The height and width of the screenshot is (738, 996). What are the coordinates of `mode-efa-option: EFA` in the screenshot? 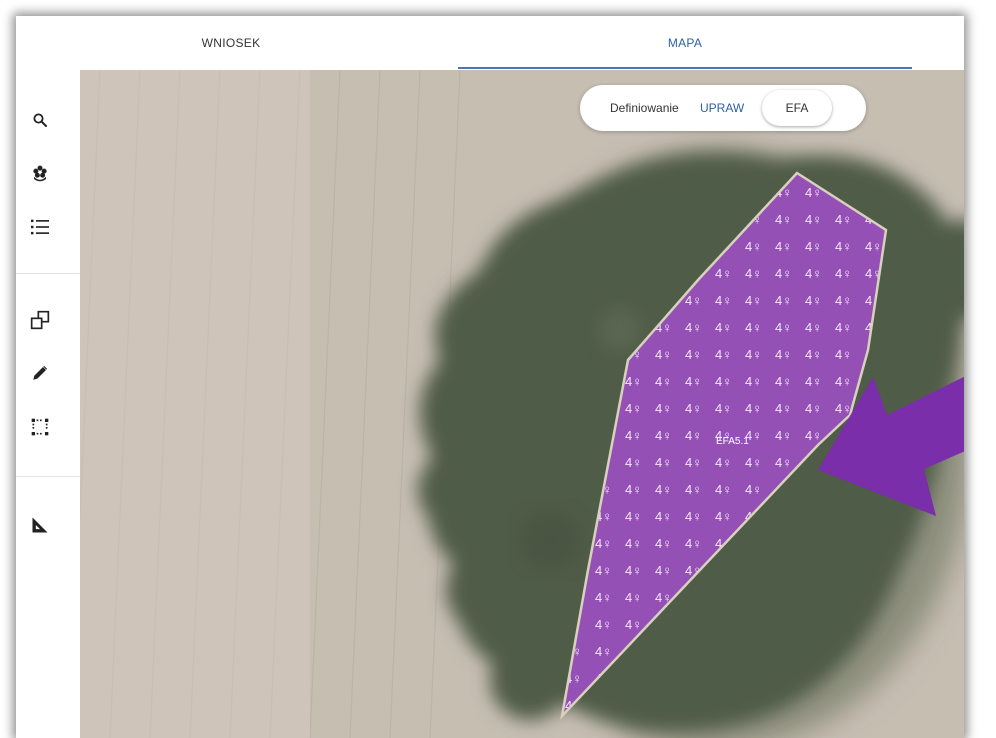 It's located at (797, 108).